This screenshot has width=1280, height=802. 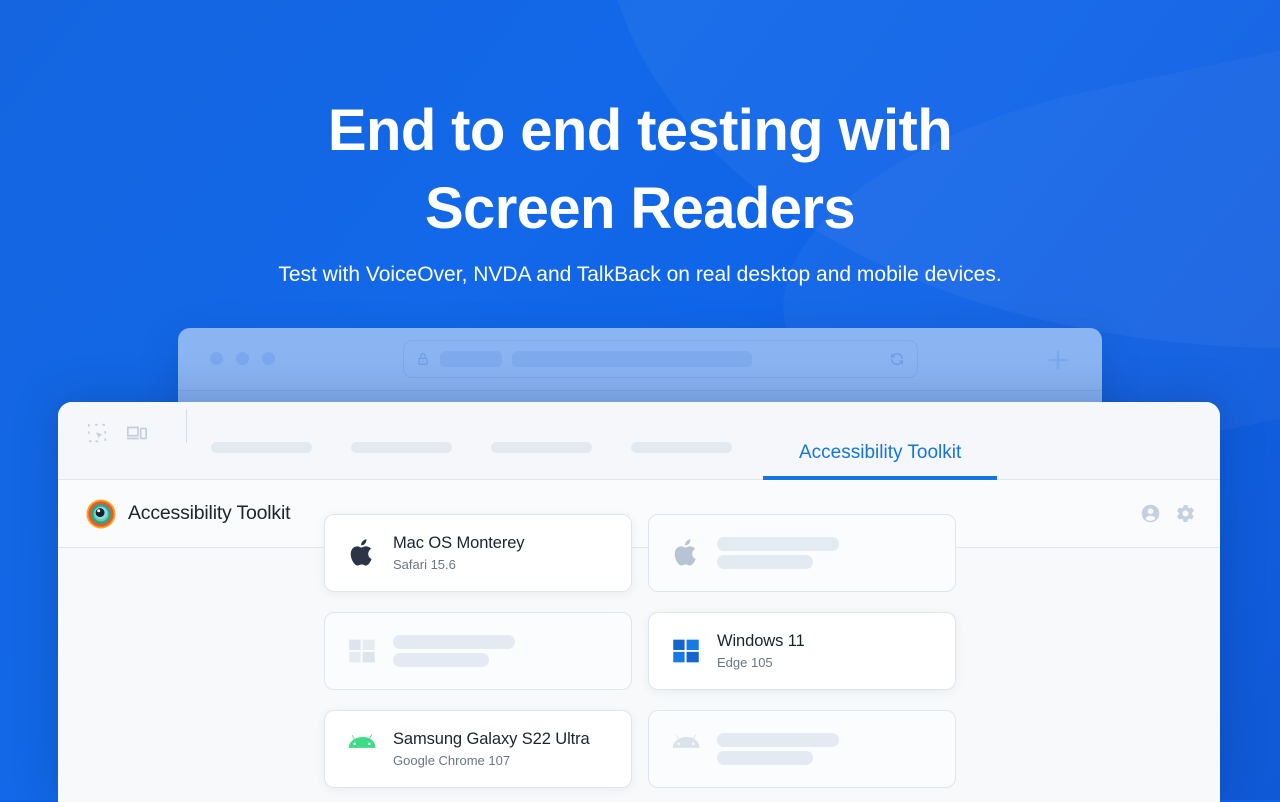 What do you see at coordinates (423, 359) in the screenshot?
I see `lock-icon` at bounding box center [423, 359].